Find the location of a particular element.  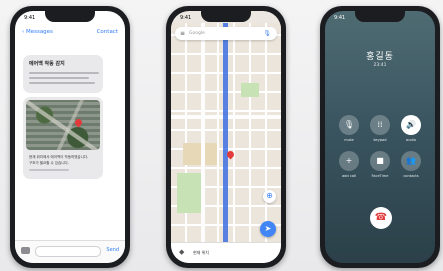

highway-route is located at coordinates (225, 133).